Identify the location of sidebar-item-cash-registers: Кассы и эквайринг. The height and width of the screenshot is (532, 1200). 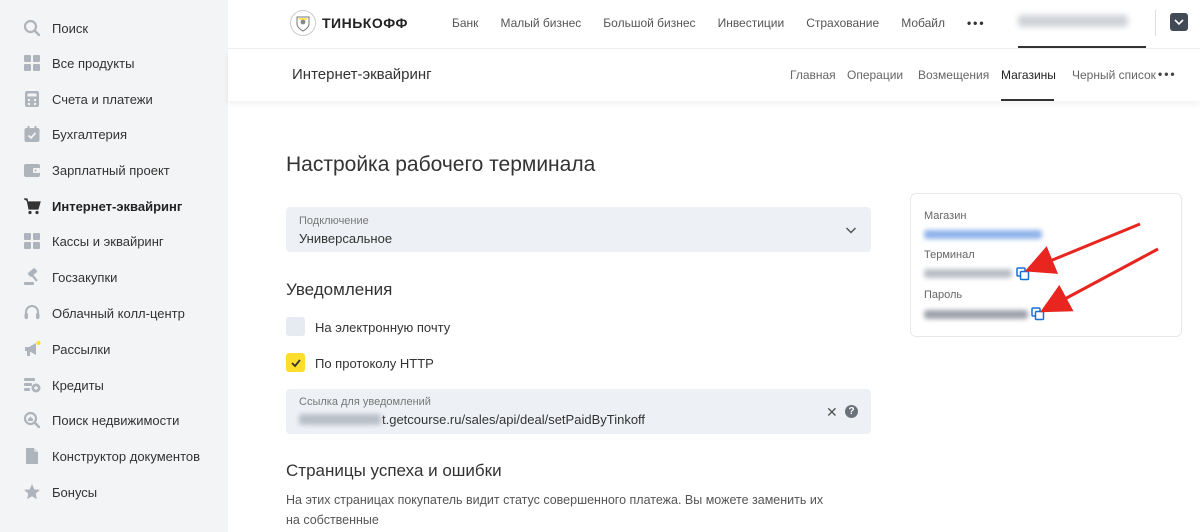
(114, 241).